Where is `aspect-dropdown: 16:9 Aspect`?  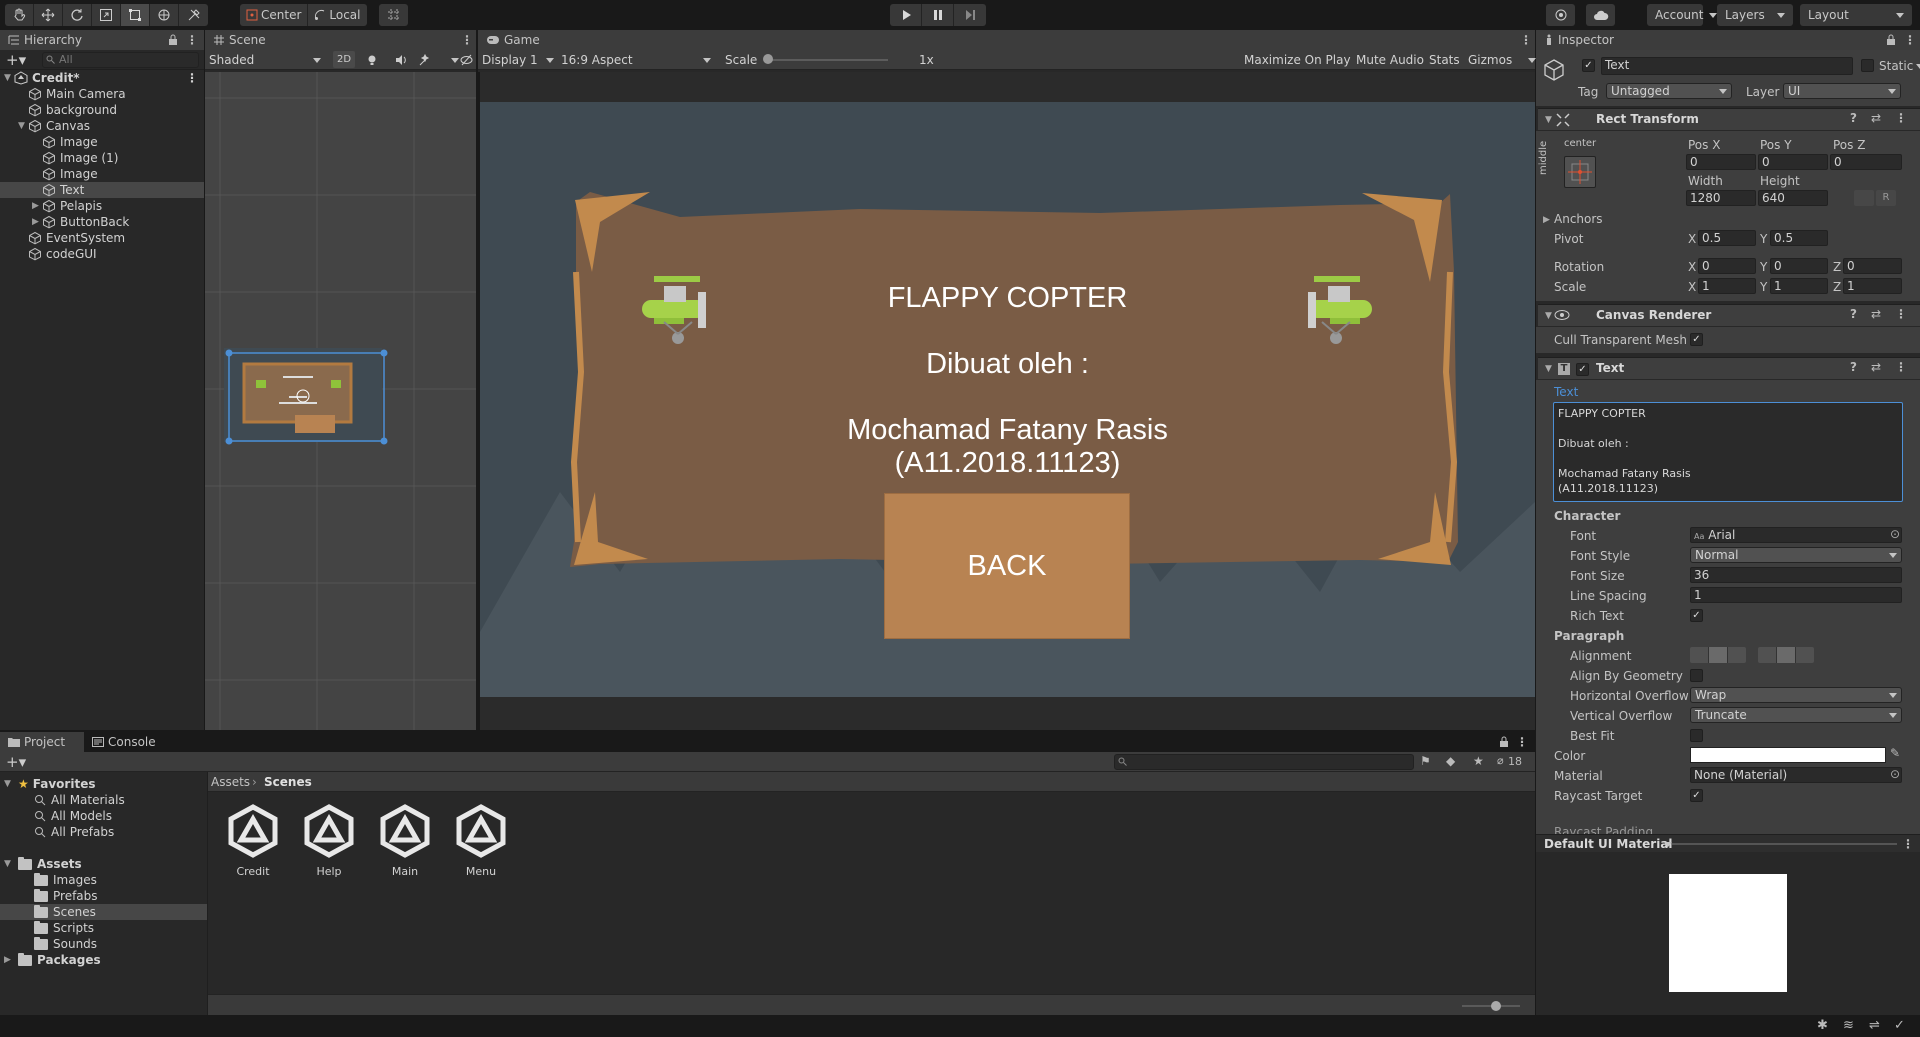 aspect-dropdown: 16:9 Aspect is located at coordinates (637, 60).